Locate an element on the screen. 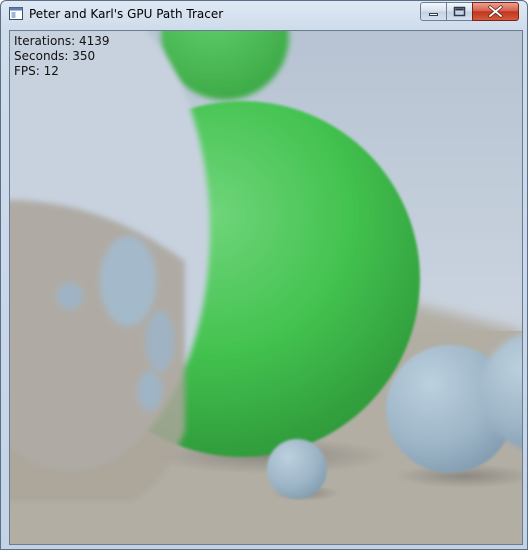 This screenshot has height=550, width=528. render-stats: Iterations: 4139 Seconds: 350 FPS: 12 is located at coordinates (62, 56).